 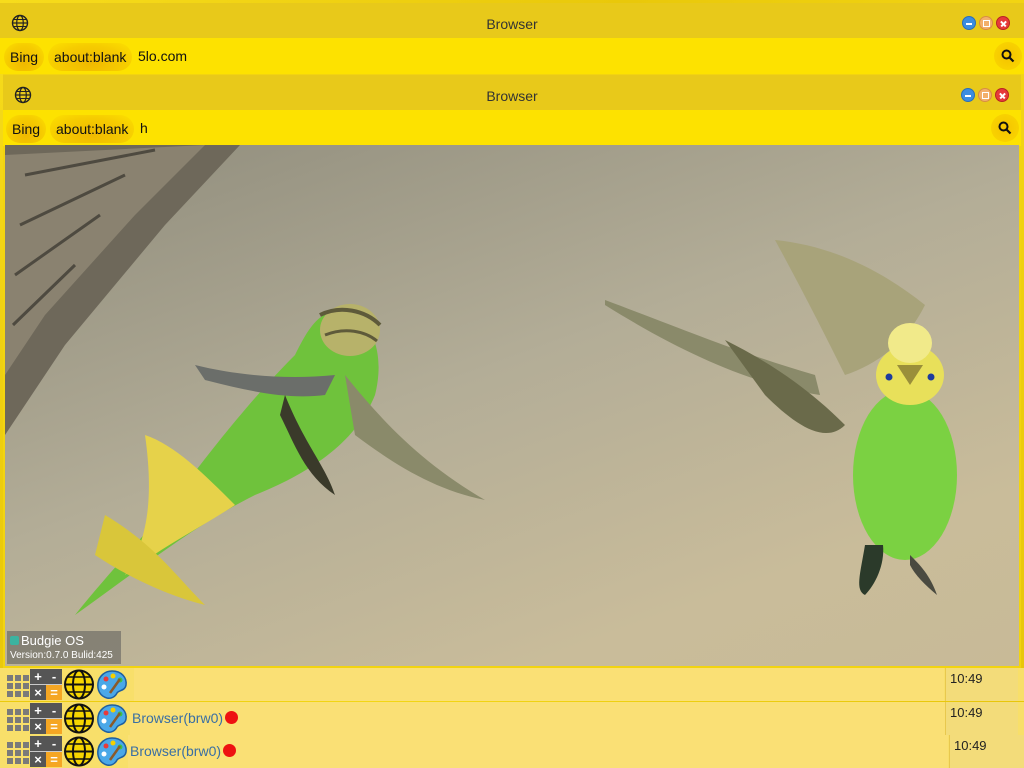 I want to click on outer-address-bar: Bing about:blank, so click(x=512, y=56).